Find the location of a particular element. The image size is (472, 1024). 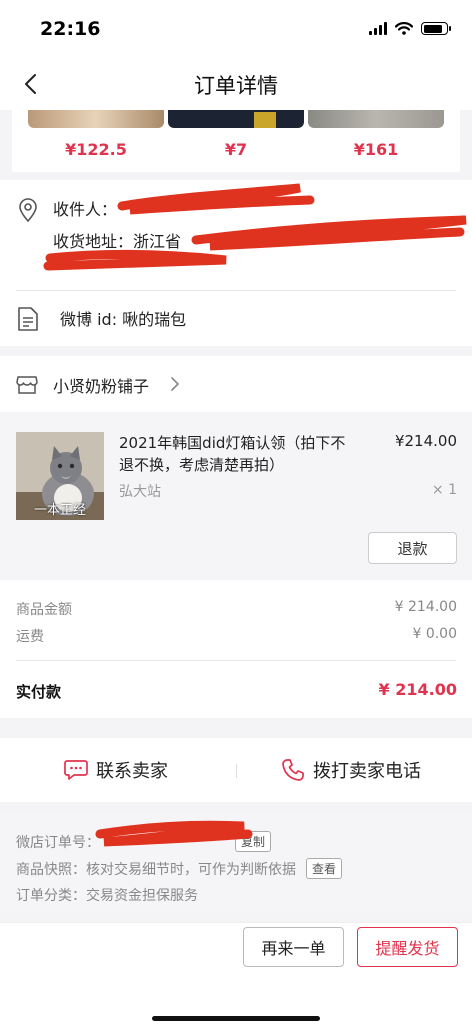

battery-icon is located at coordinates (436, 28).